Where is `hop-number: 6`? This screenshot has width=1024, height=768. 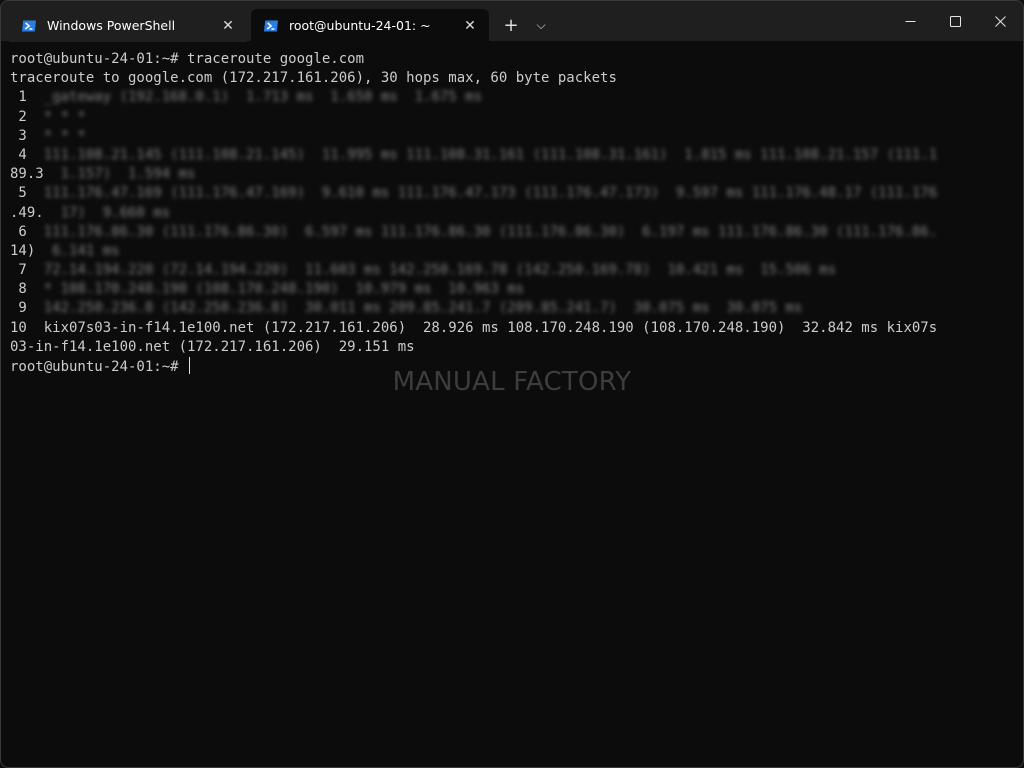
hop-number: 6 is located at coordinates (27, 231).